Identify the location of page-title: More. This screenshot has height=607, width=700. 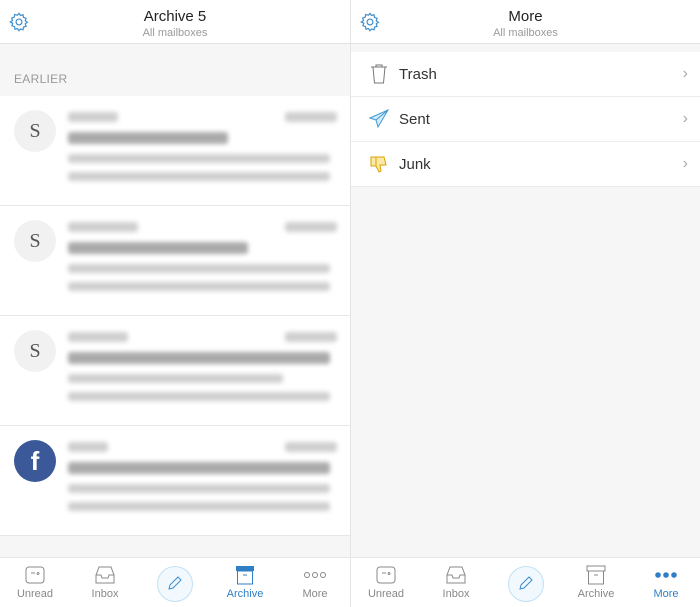
(525, 16).